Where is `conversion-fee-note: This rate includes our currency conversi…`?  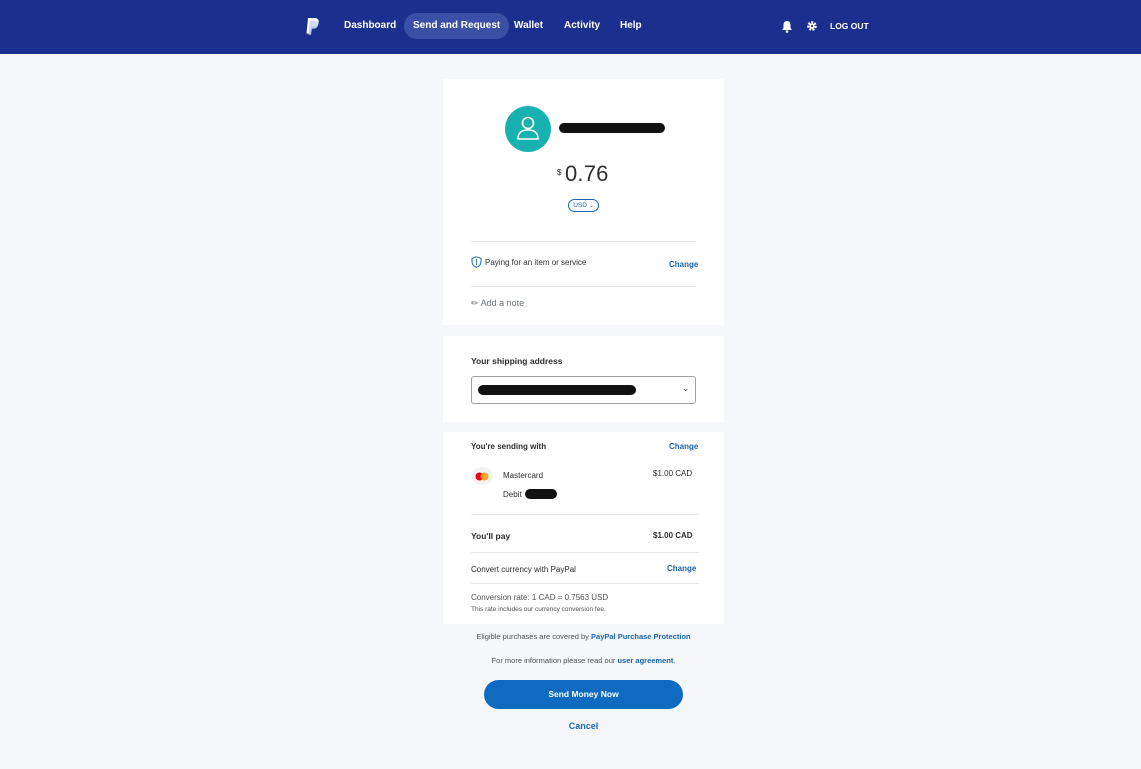
conversion-fee-note: This rate includes our currency conversi… is located at coordinates (538, 609).